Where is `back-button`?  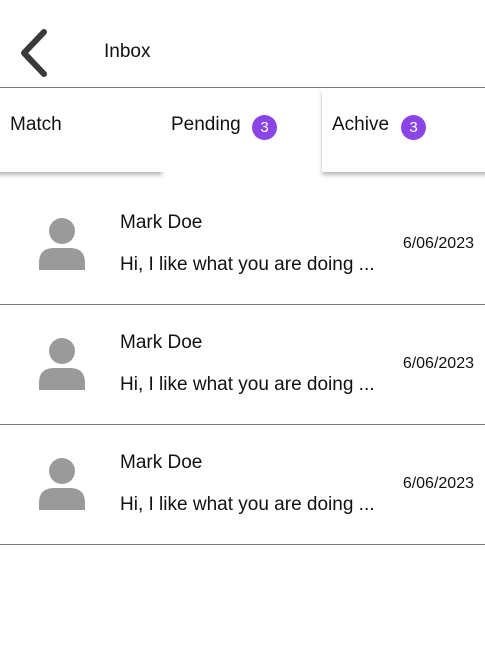 back-button is located at coordinates (34, 53).